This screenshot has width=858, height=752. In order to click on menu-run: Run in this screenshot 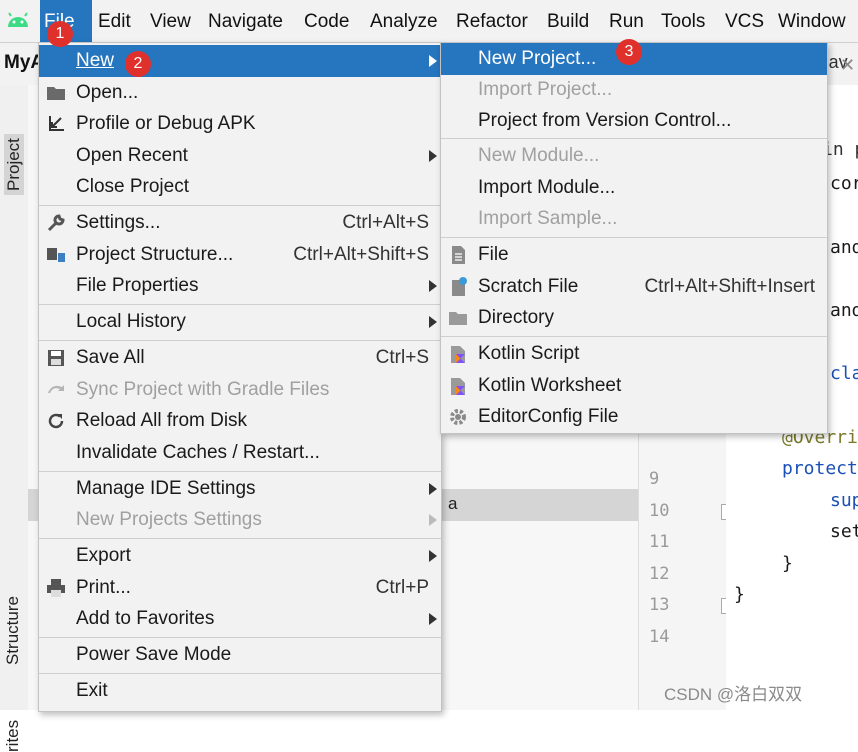, I will do `click(626, 21)`.